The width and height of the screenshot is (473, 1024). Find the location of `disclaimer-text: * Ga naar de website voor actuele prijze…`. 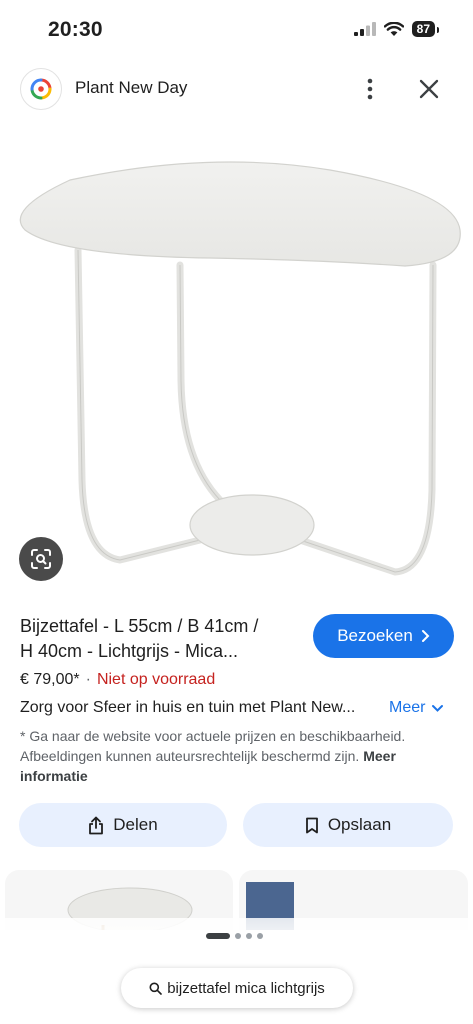

disclaimer-text: * Ga naar de website voor actuele prijze… is located at coordinates (213, 746).